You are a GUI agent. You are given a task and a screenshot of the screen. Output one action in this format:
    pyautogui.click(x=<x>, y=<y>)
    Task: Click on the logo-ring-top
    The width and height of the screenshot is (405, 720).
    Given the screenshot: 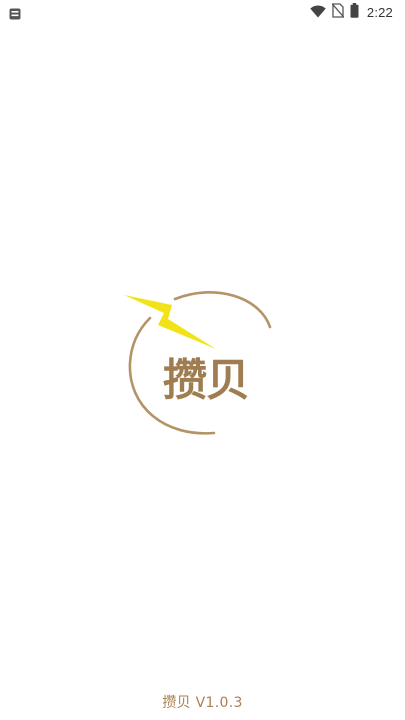 What is the action you would take?
    pyautogui.click(x=222, y=310)
    